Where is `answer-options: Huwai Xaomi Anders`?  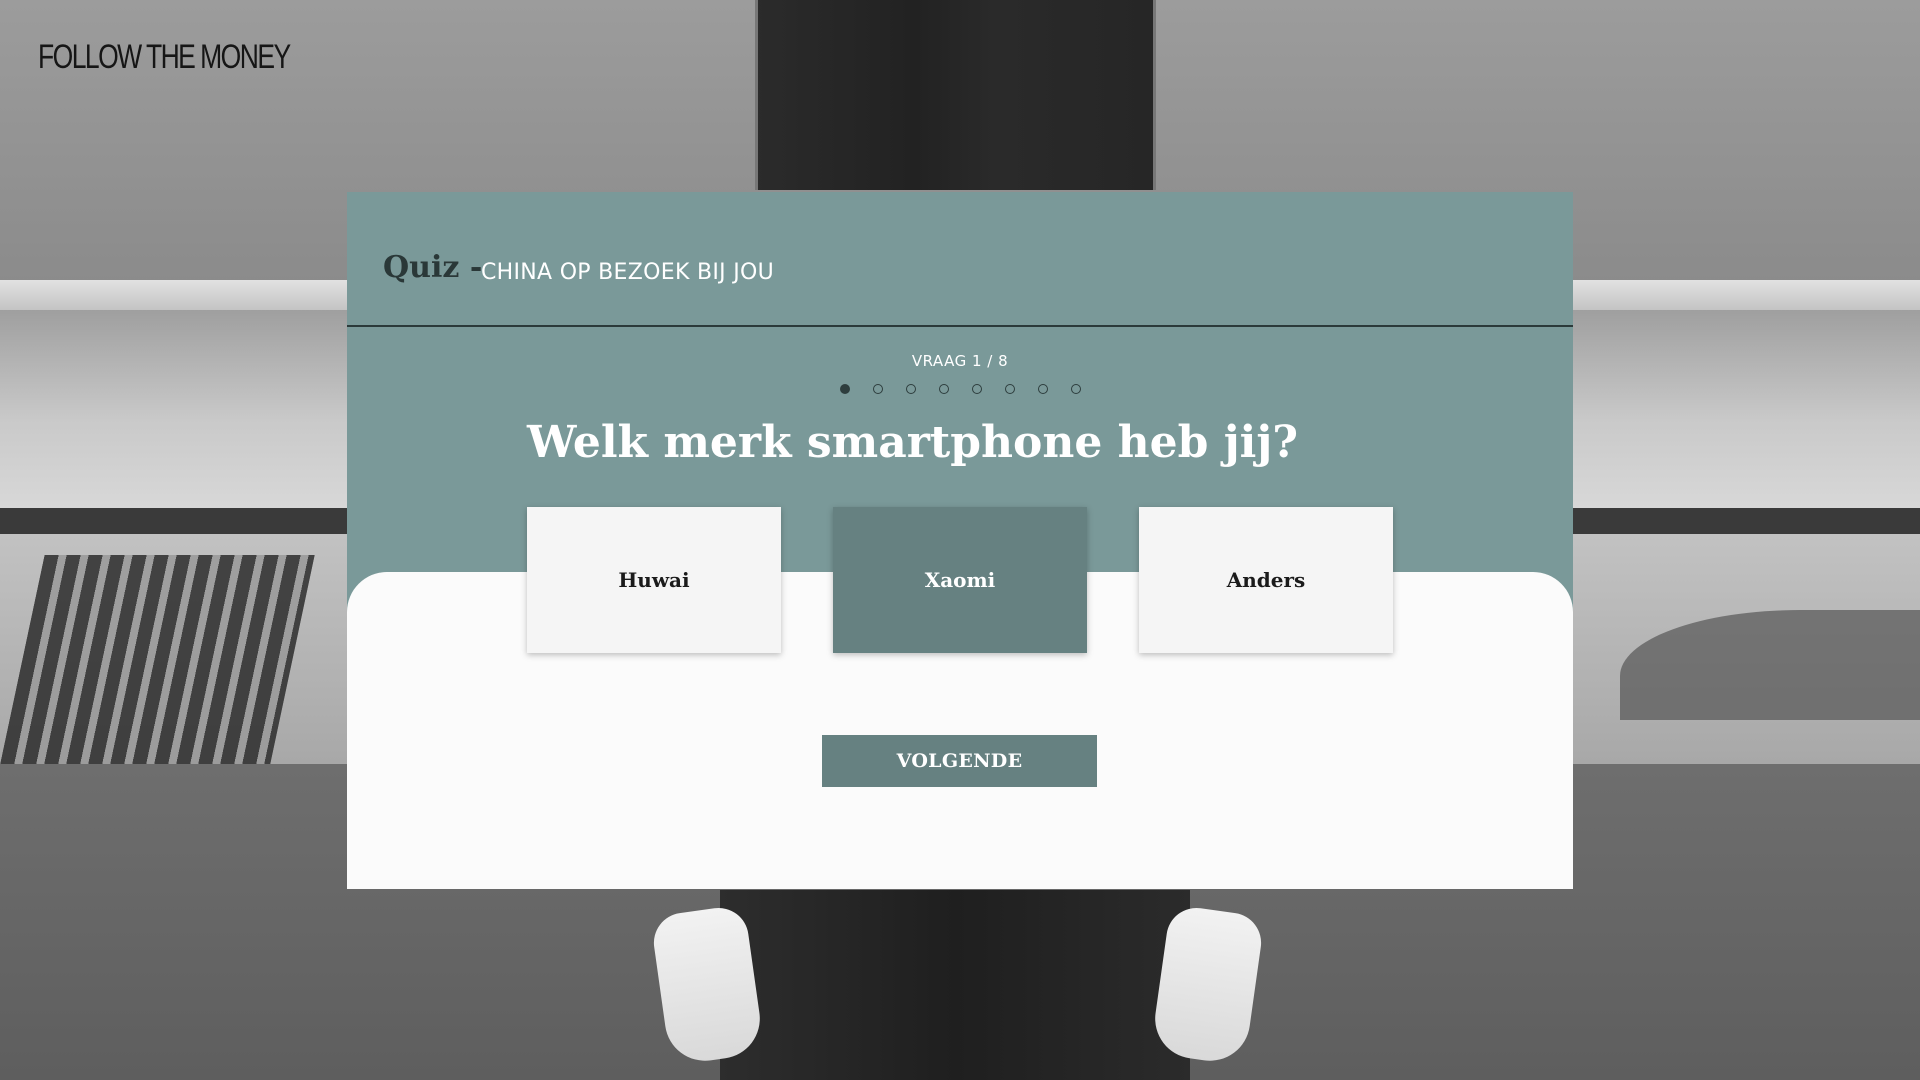 answer-options: Huwai Xaomi Anders is located at coordinates (960, 580).